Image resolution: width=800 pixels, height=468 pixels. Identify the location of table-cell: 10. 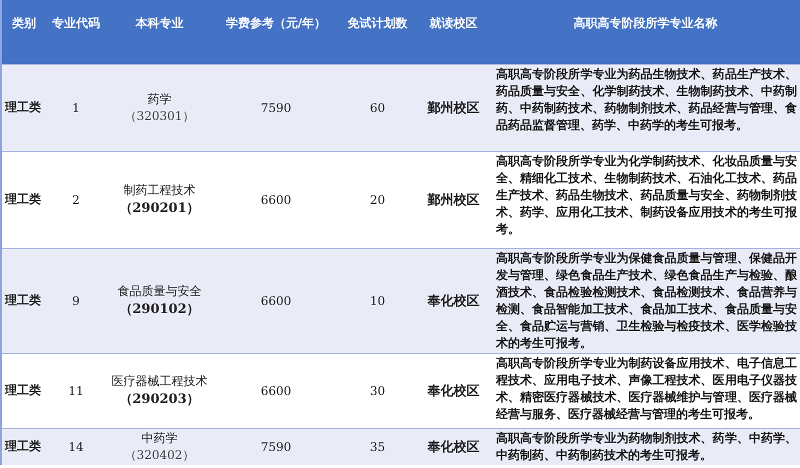
(377, 300).